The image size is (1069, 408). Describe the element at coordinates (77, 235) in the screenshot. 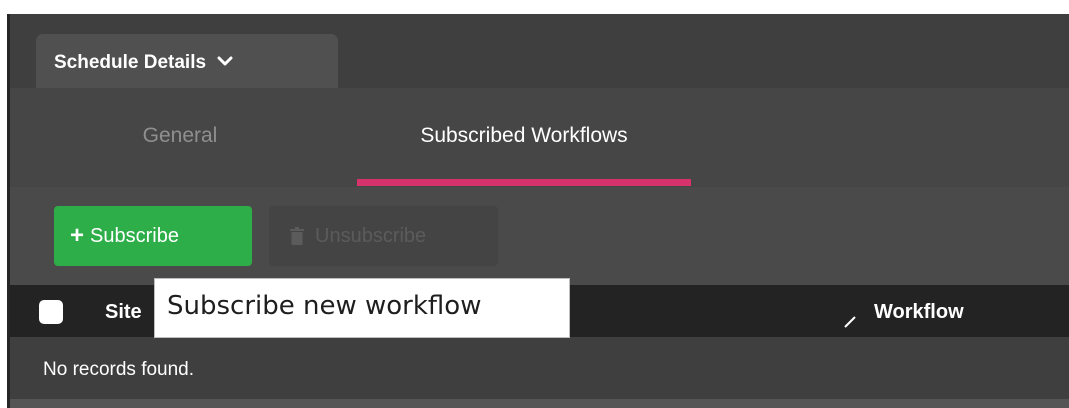

I see `plus-icon: +` at that location.